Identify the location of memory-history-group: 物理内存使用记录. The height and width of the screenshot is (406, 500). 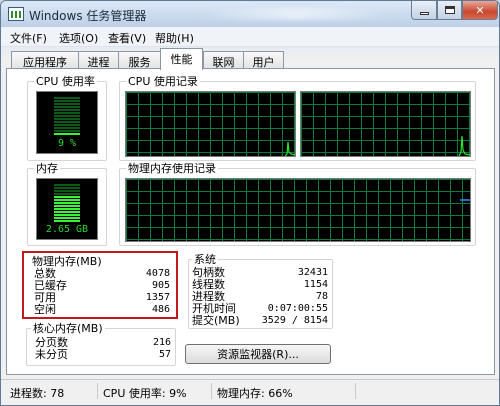
(297, 204).